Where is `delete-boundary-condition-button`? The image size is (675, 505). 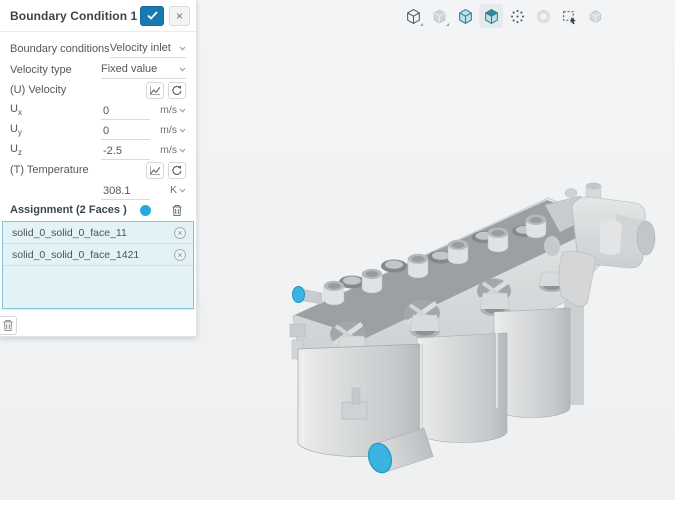
delete-boundary-condition-button is located at coordinates (8, 325).